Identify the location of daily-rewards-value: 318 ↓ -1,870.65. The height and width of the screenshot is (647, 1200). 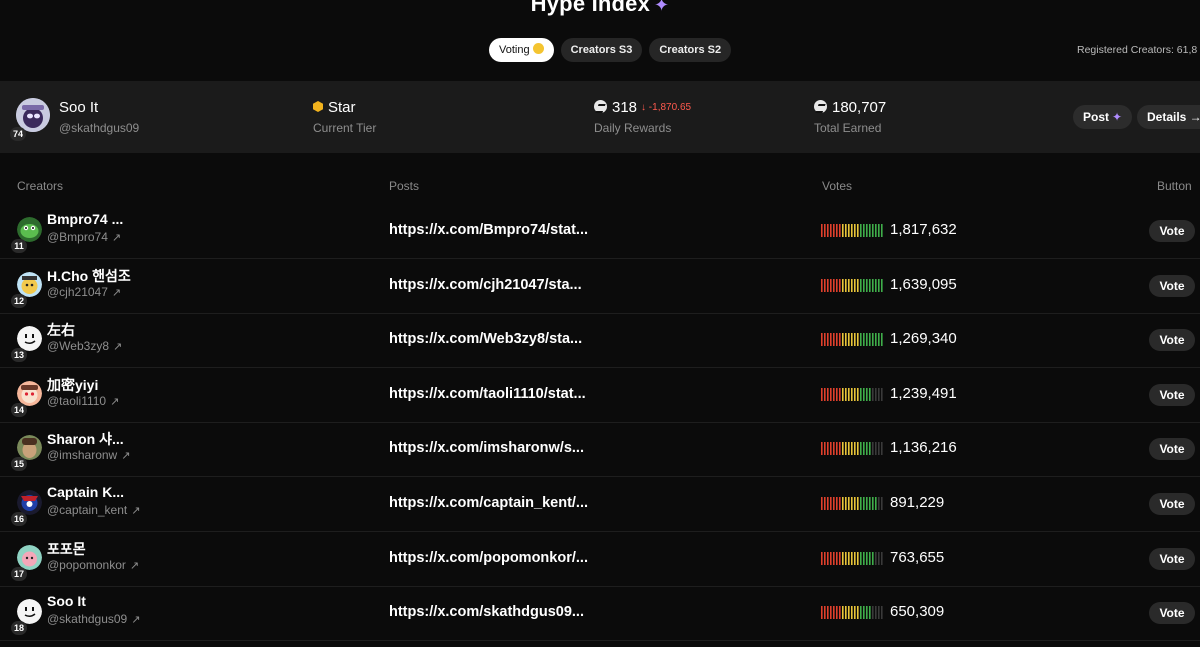
(642, 107).